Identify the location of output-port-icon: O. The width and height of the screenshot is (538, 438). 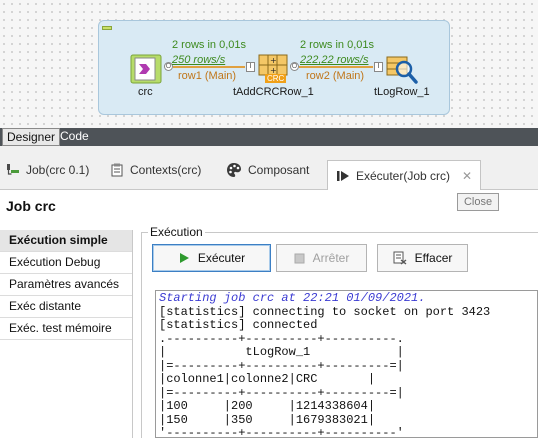
(294, 66).